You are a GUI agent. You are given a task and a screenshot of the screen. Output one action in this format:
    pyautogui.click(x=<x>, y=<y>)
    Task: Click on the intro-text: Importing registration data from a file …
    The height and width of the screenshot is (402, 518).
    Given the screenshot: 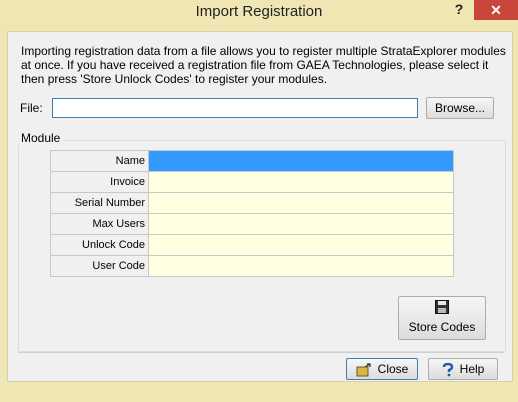 What is the action you would take?
    pyautogui.click(x=263, y=65)
    